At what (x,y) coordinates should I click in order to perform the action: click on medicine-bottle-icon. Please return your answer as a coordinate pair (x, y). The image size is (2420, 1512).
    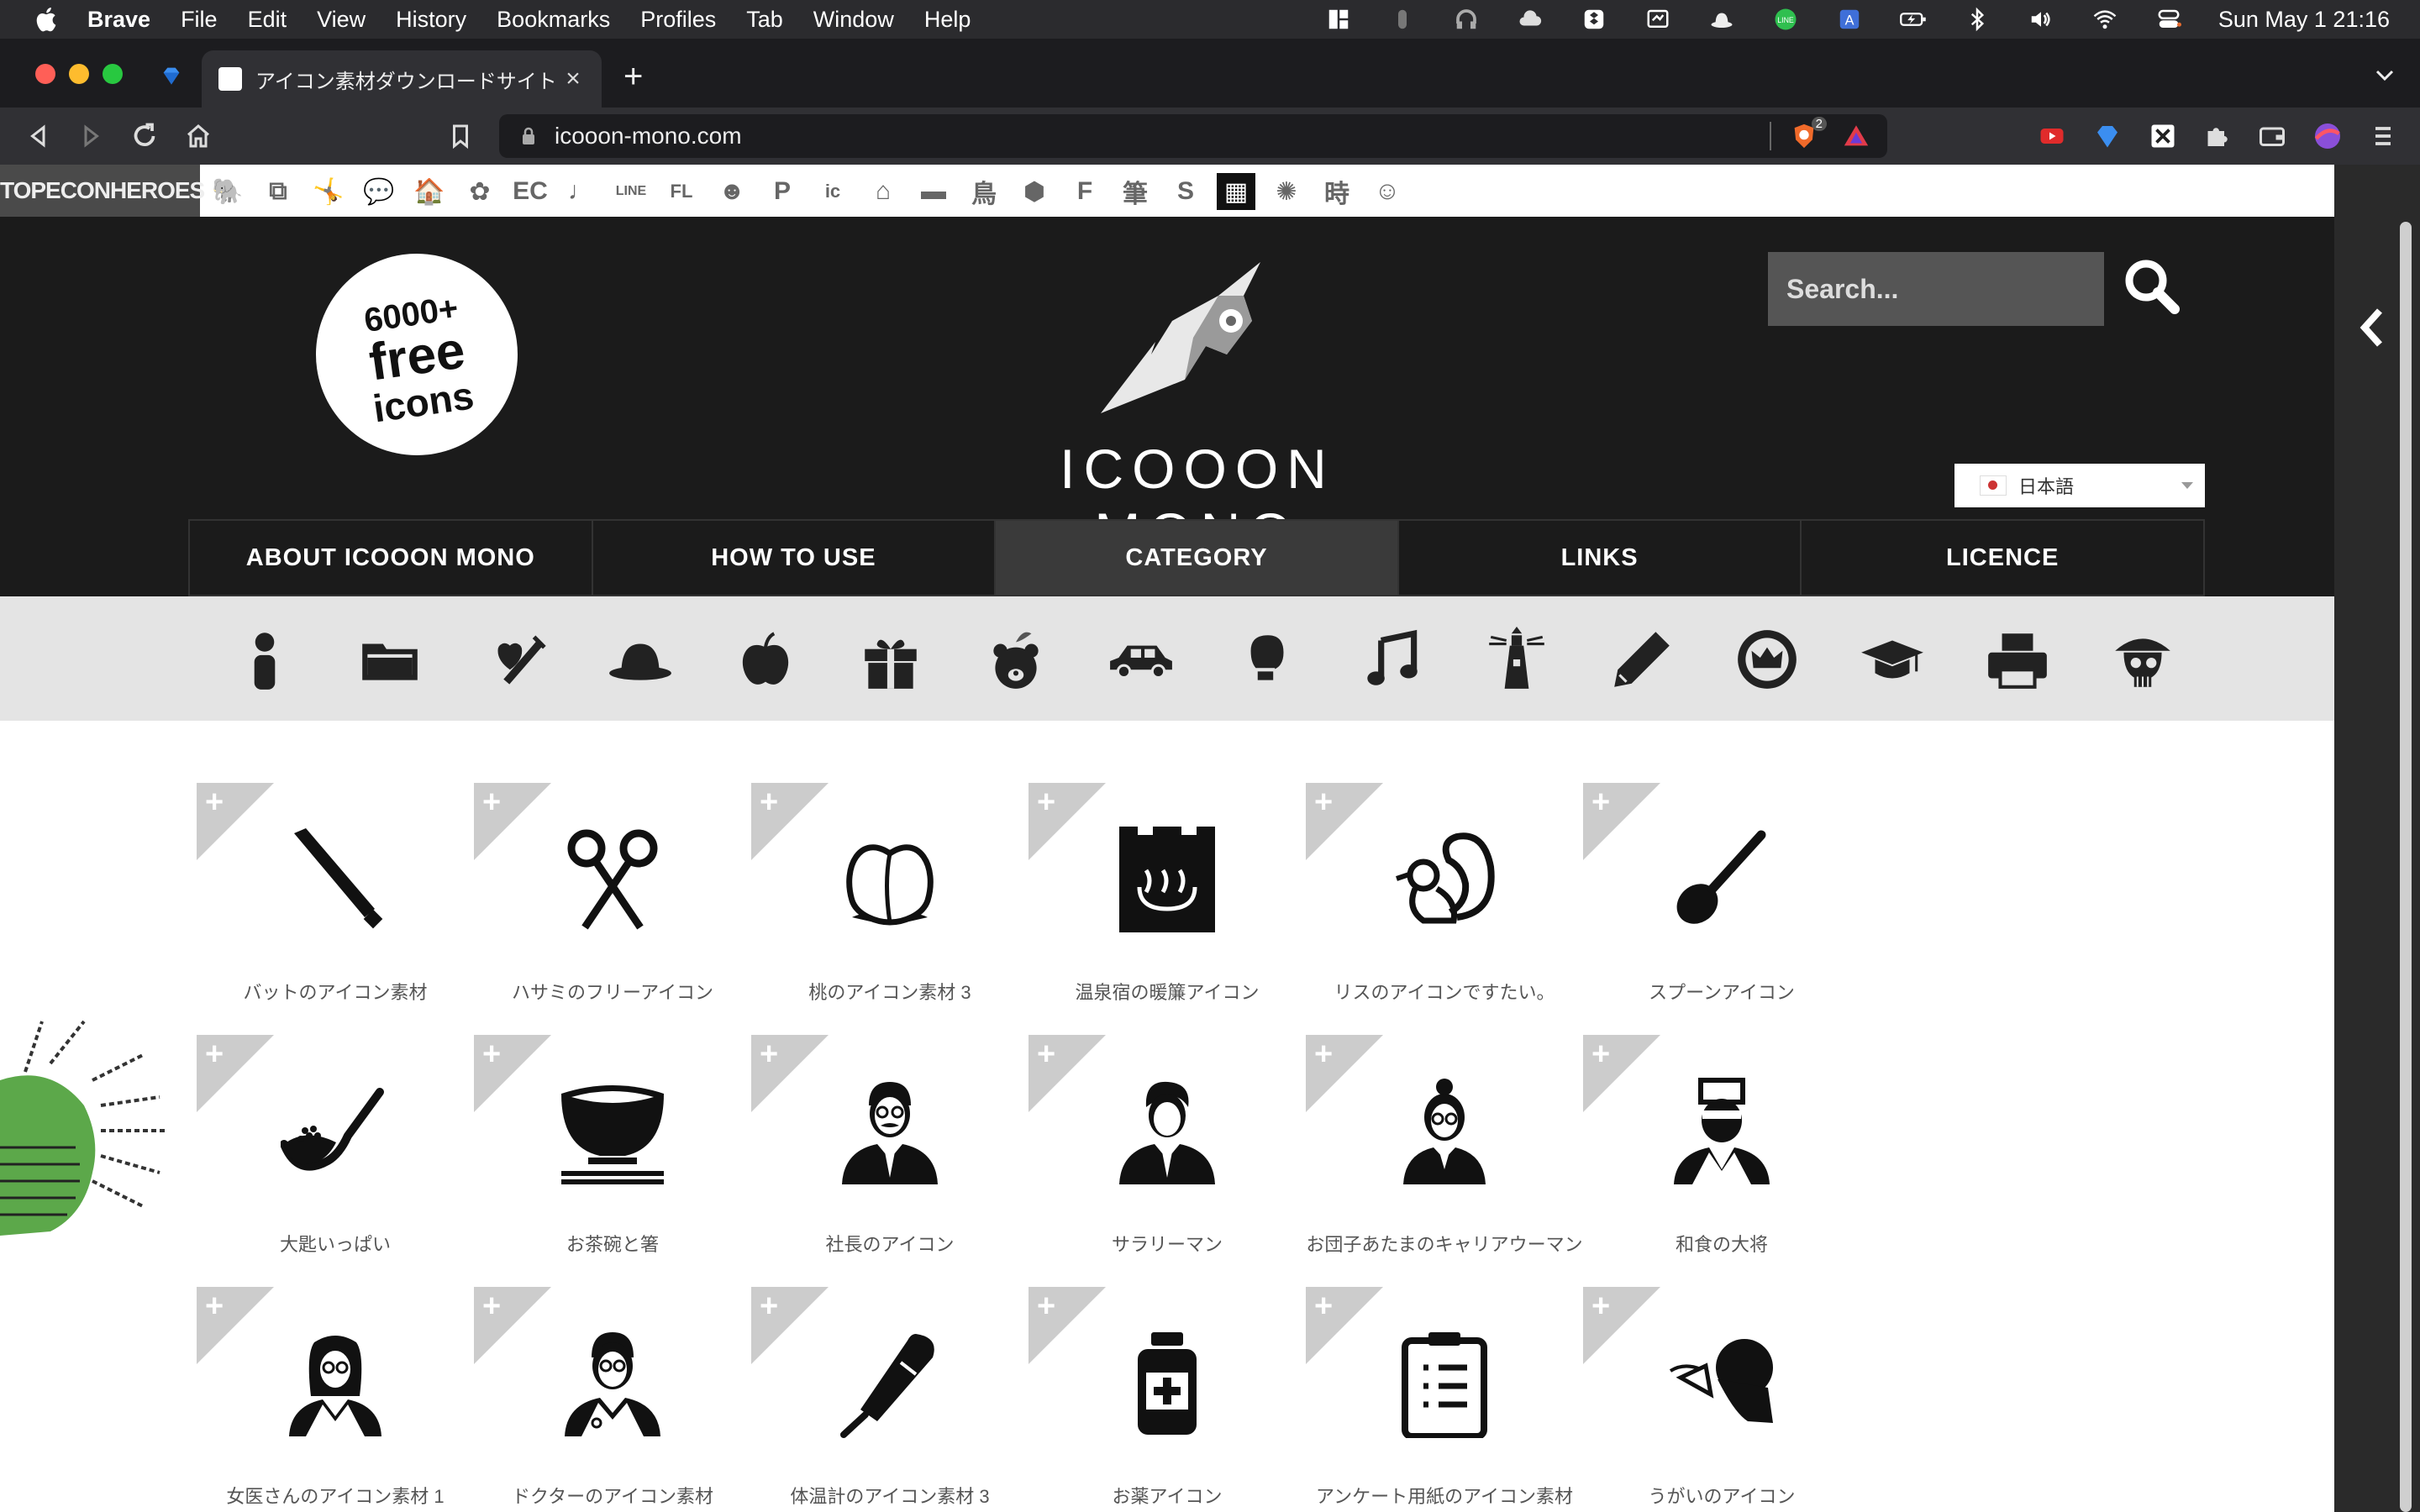
    Looking at the image, I should click on (1167, 1383).